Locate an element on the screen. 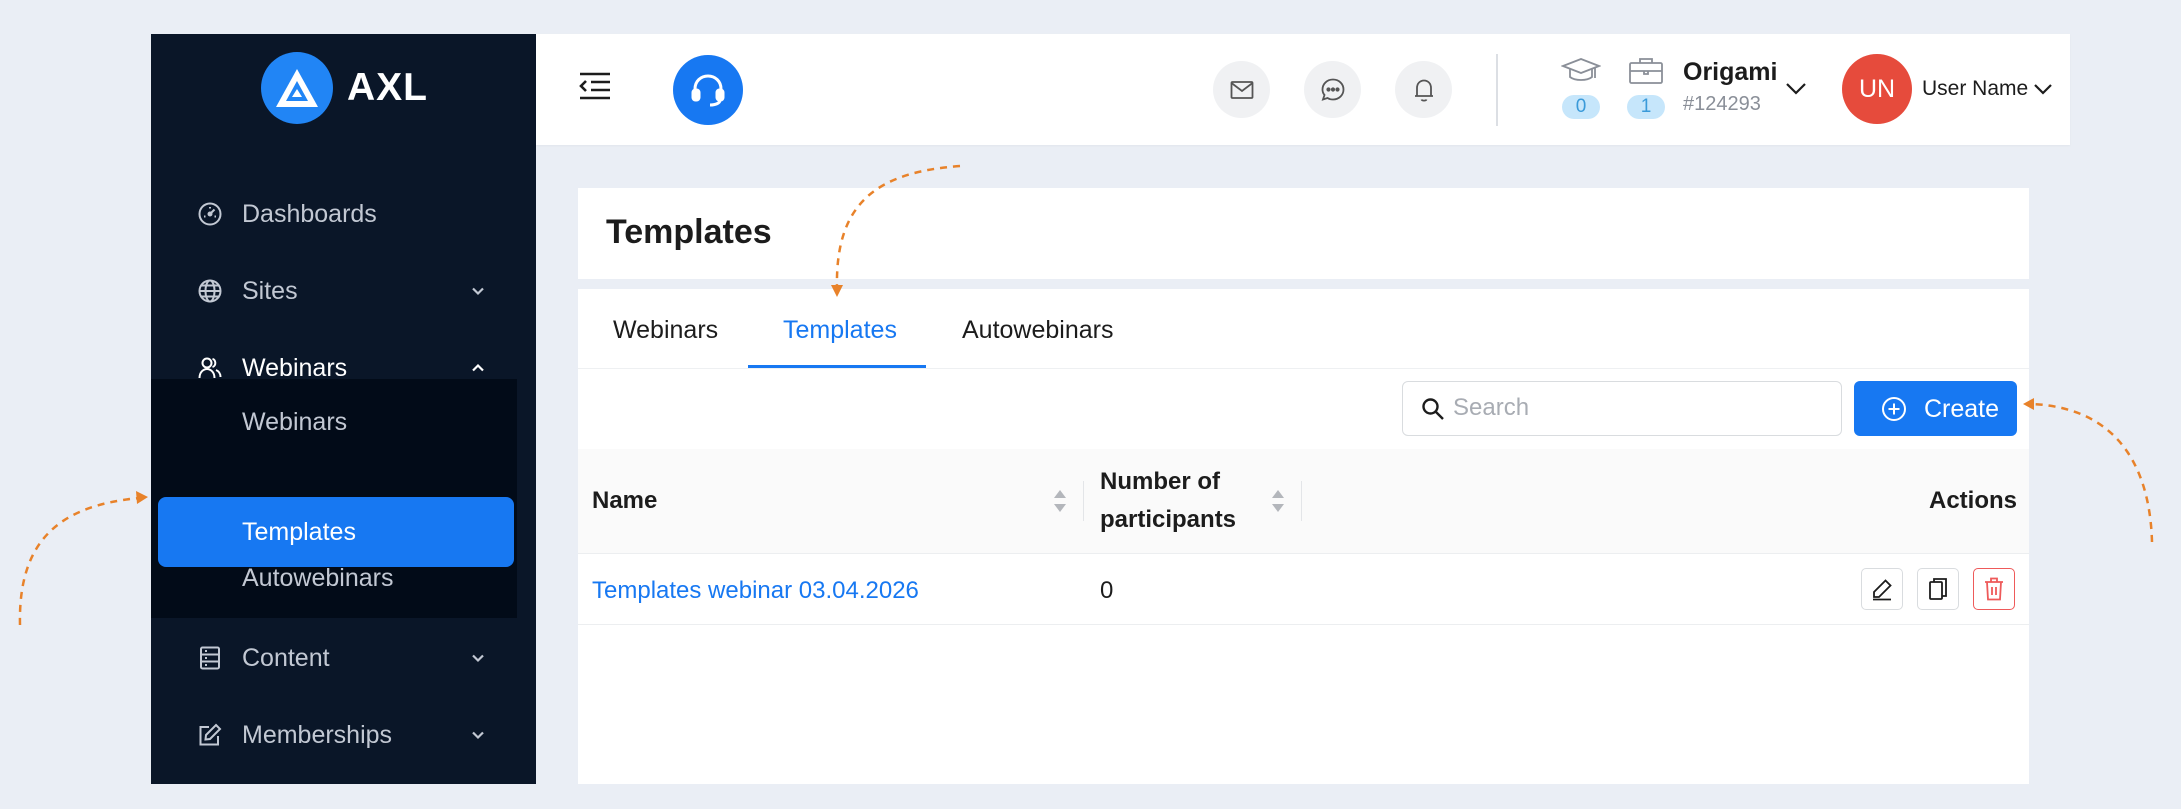 The image size is (2181, 809). bell-icon is located at coordinates (1423, 90).